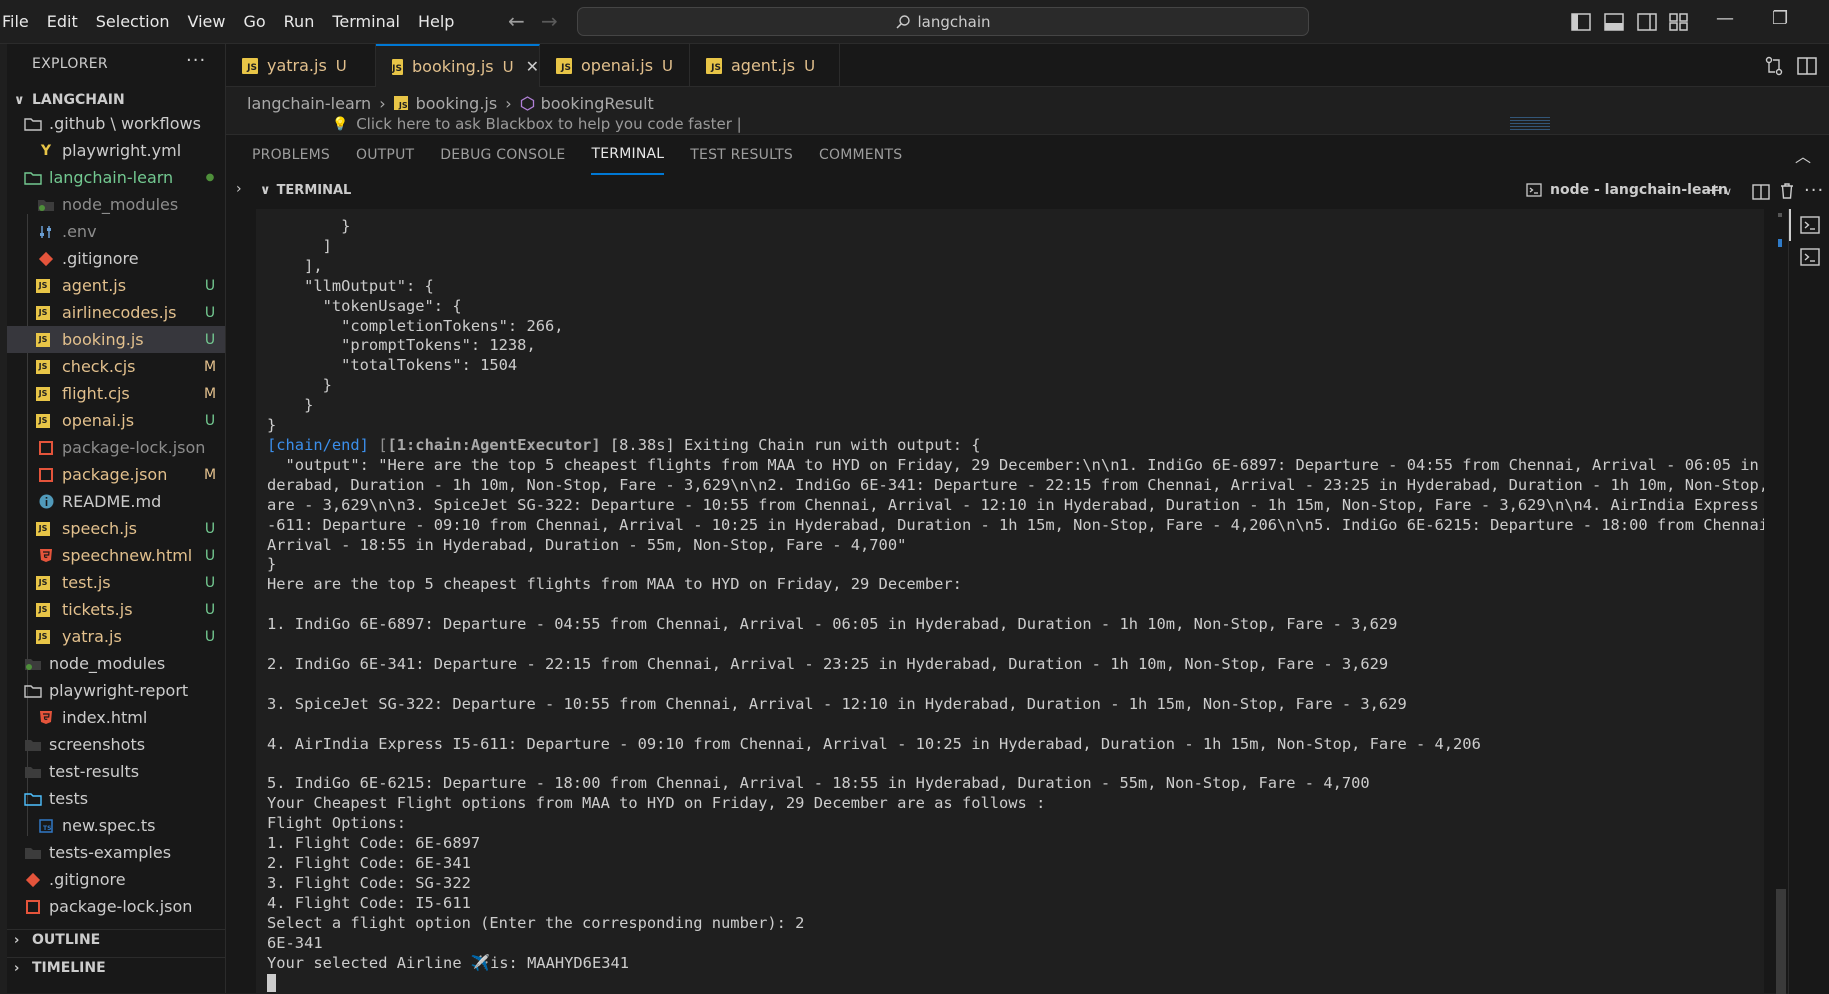 This screenshot has width=1829, height=994. What do you see at coordinates (116, 177) in the screenshot?
I see `folder-langchain-learn: langchain-learn ●` at bounding box center [116, 177].